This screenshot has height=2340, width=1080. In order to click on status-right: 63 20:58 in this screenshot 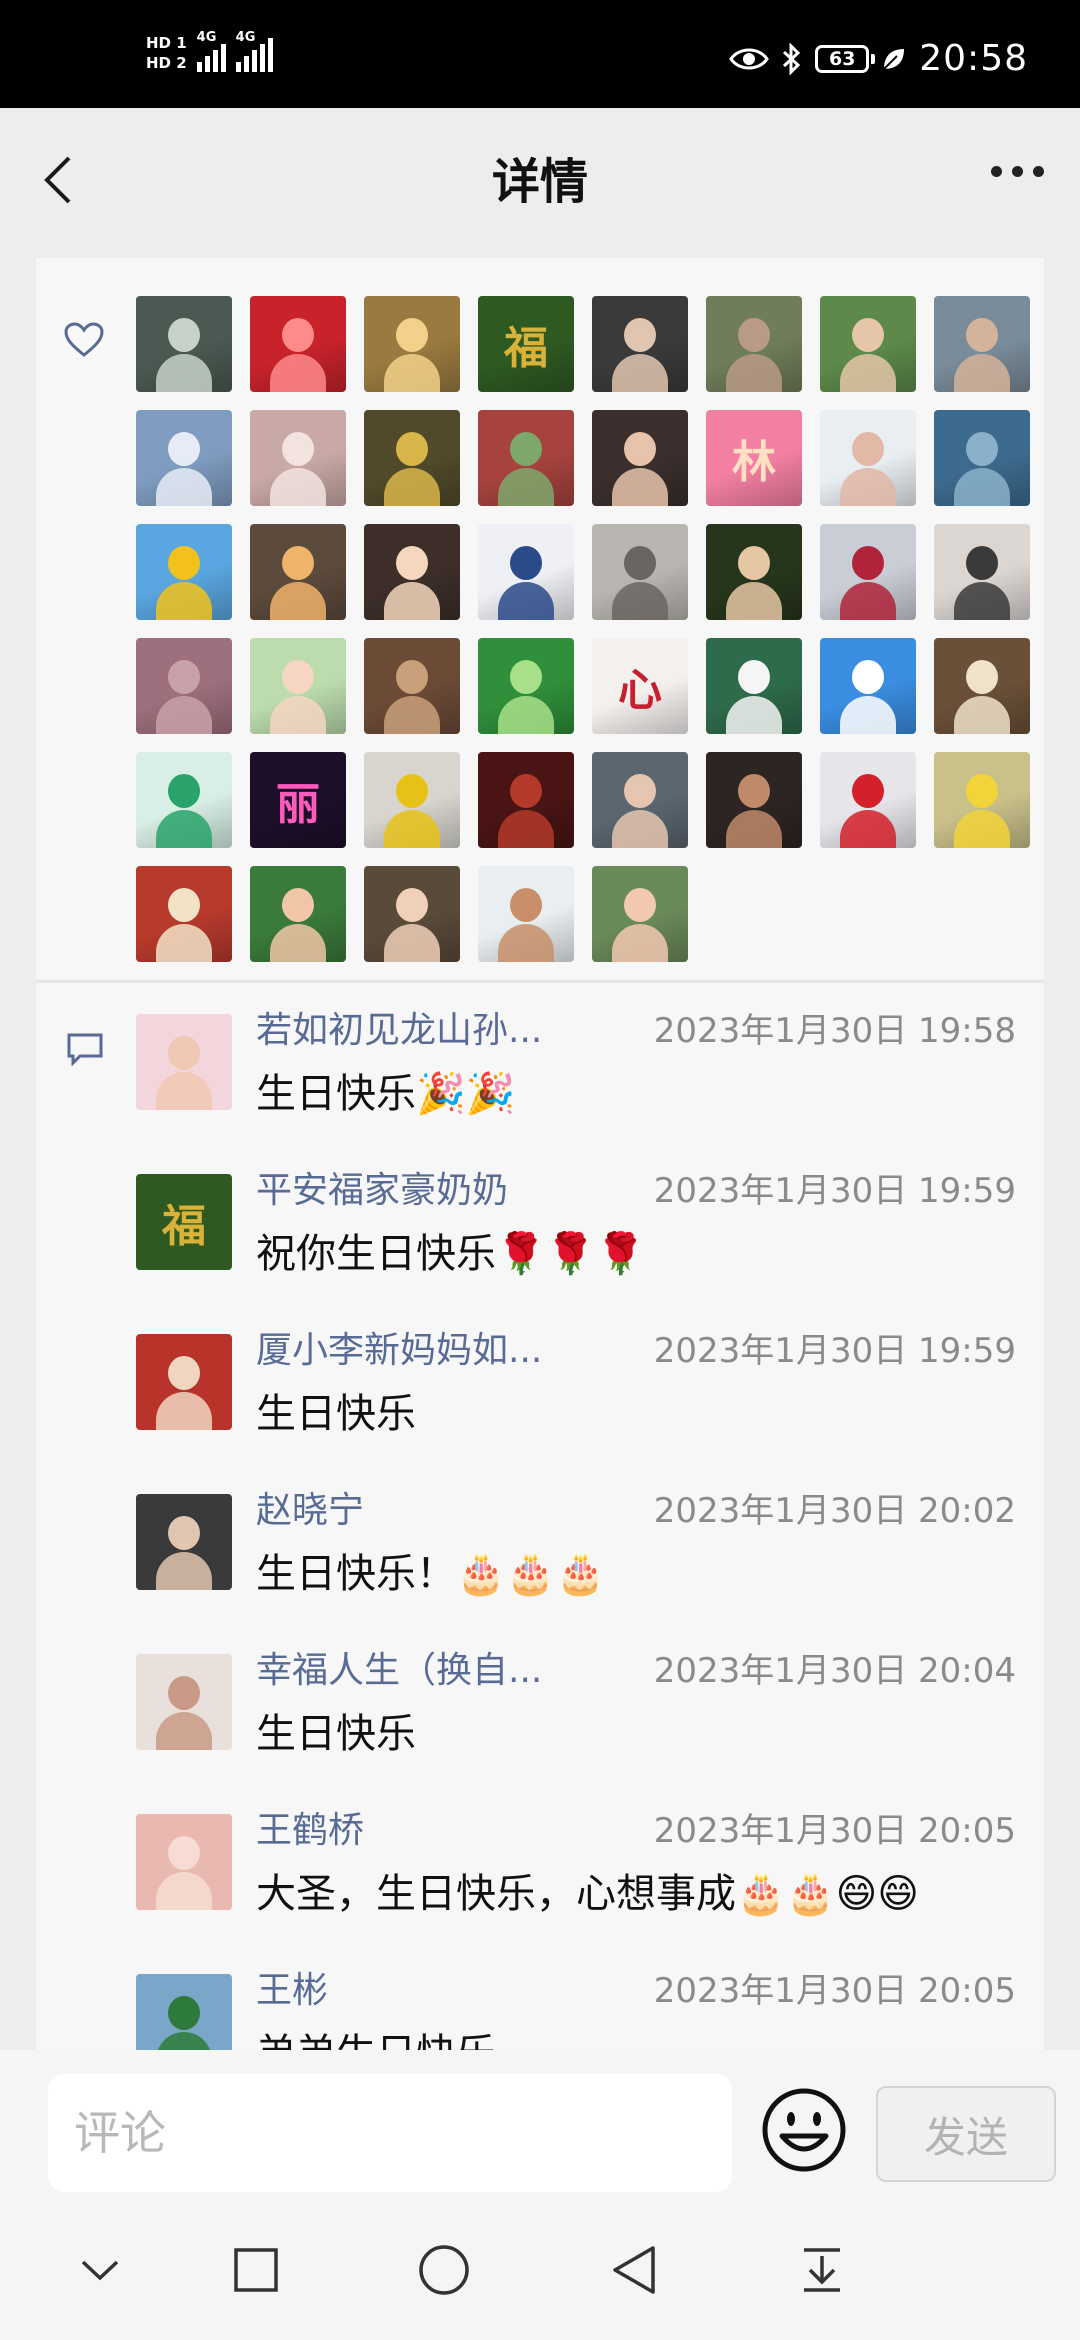, I will do `click(878, 58)`.